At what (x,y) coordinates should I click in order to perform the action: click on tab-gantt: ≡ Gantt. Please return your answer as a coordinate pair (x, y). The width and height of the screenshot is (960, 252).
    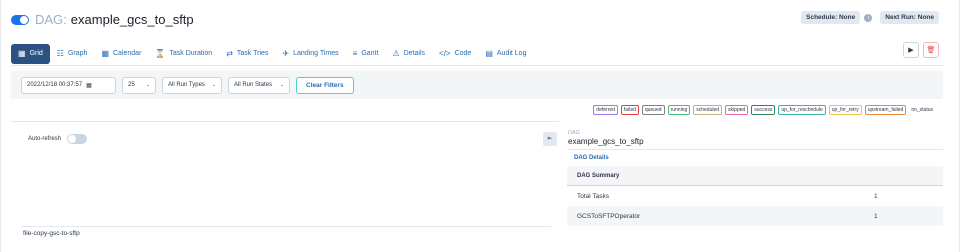
    Looking at the image, I should click on (366, 54).